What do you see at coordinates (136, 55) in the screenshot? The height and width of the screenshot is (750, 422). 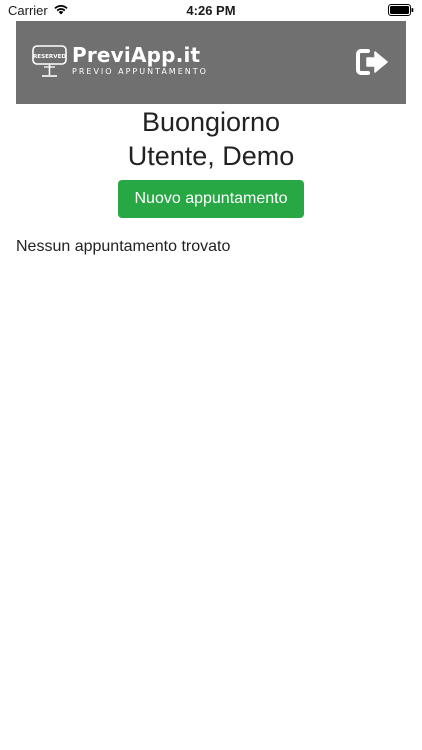 I see `logo-title: PreviApp.it` at bounding box center [136, 55].